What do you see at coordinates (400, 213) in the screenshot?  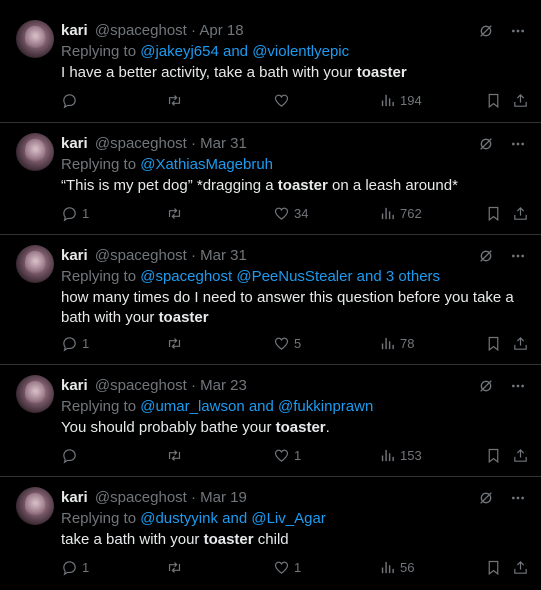 I see `views-button: 762` at bounding box center [400, 213].